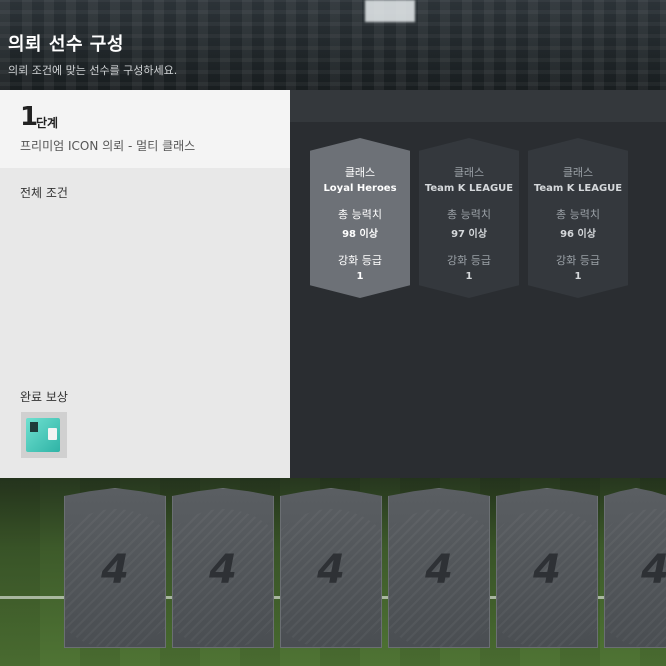 This screenshot has height=666, width=666. I want to click on header: 의뢰 선수 구성 의뢰 조건에 맞는 선수를 구성하세요., so click(92, 54).